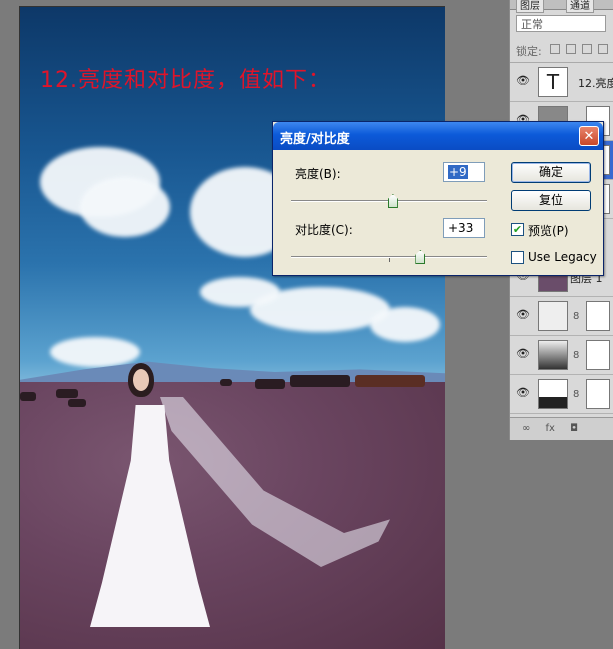 This screenshot has height=649, width=613. Describe the element at coordinates (438, 136) in the screenshot. I see `dialog-titlebar: 亮度/对比度 ✕` at that location.